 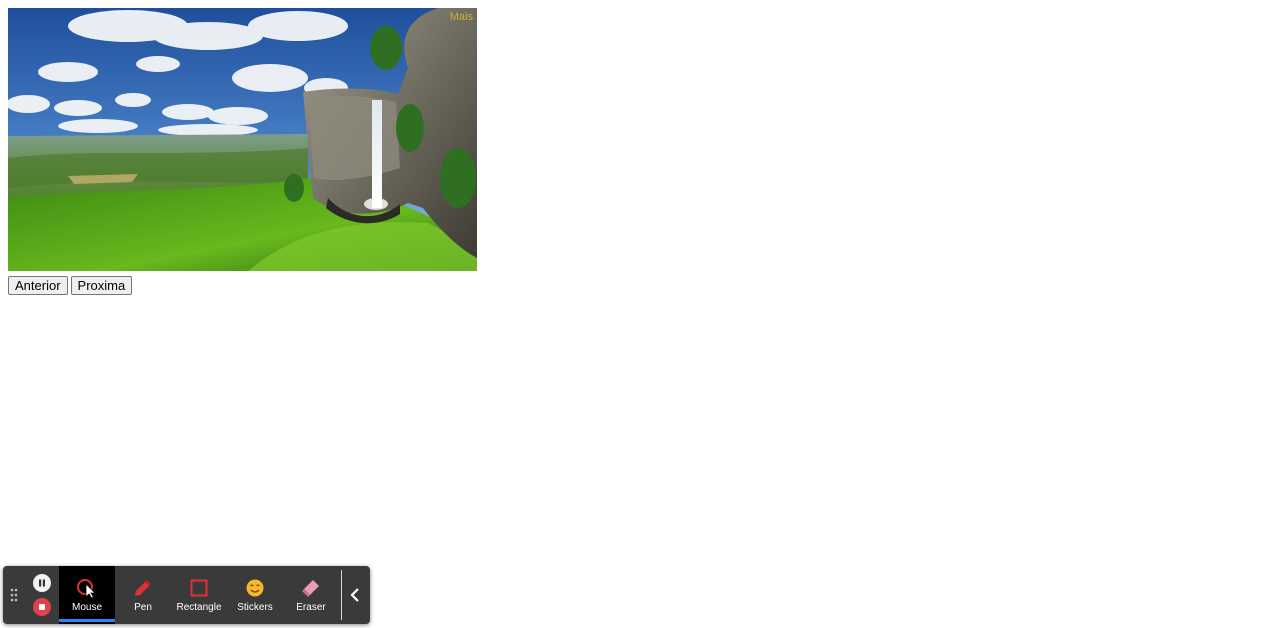 I want to click on tool-label: Rectangle, so click(x=199, y=607).